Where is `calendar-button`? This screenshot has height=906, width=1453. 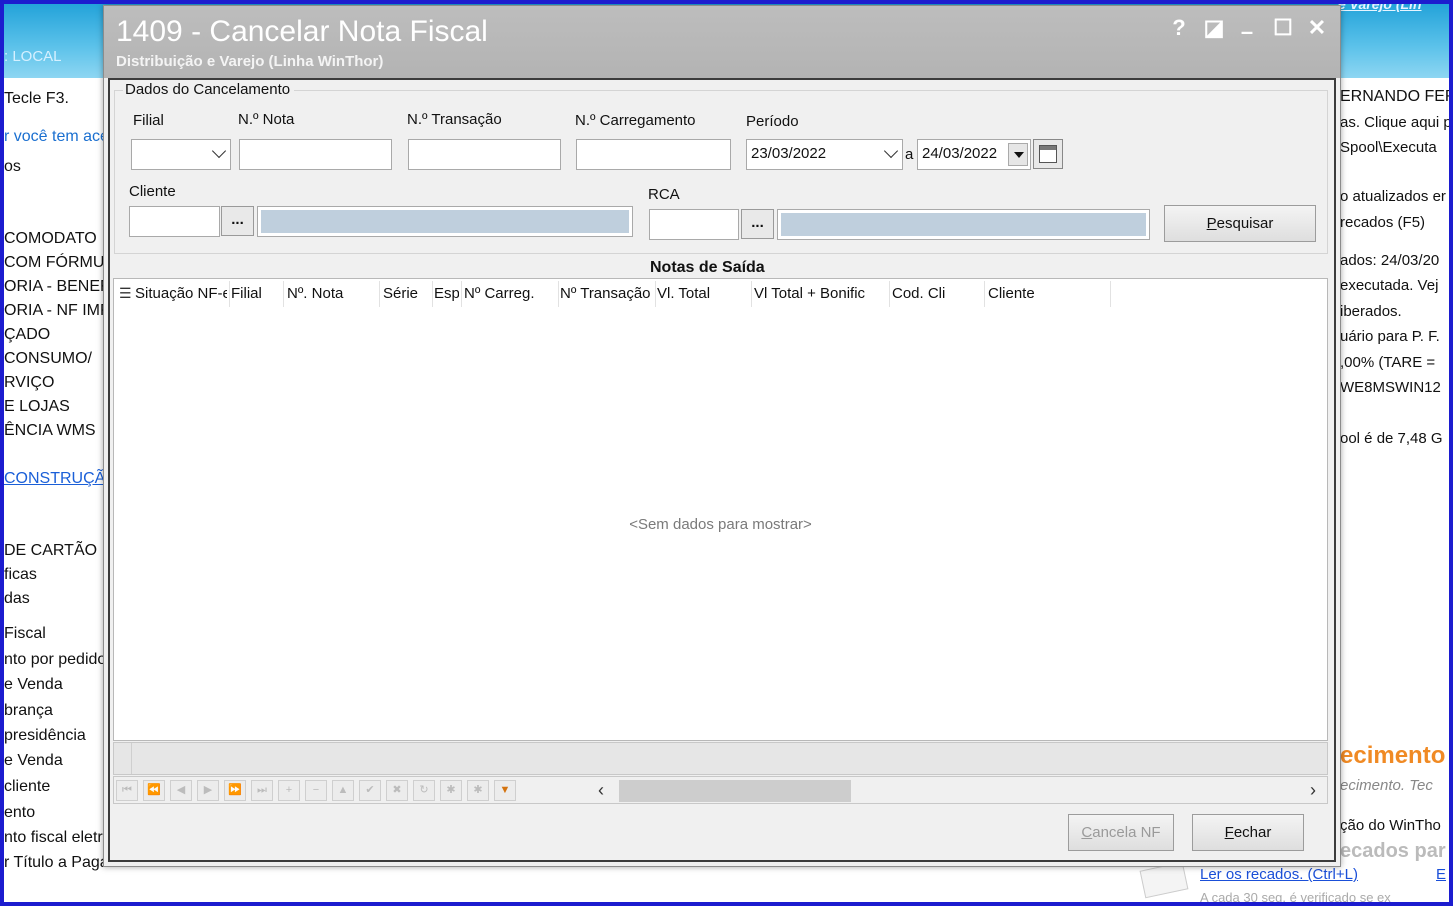
calendar-button is located at coordinates (1048, 154).